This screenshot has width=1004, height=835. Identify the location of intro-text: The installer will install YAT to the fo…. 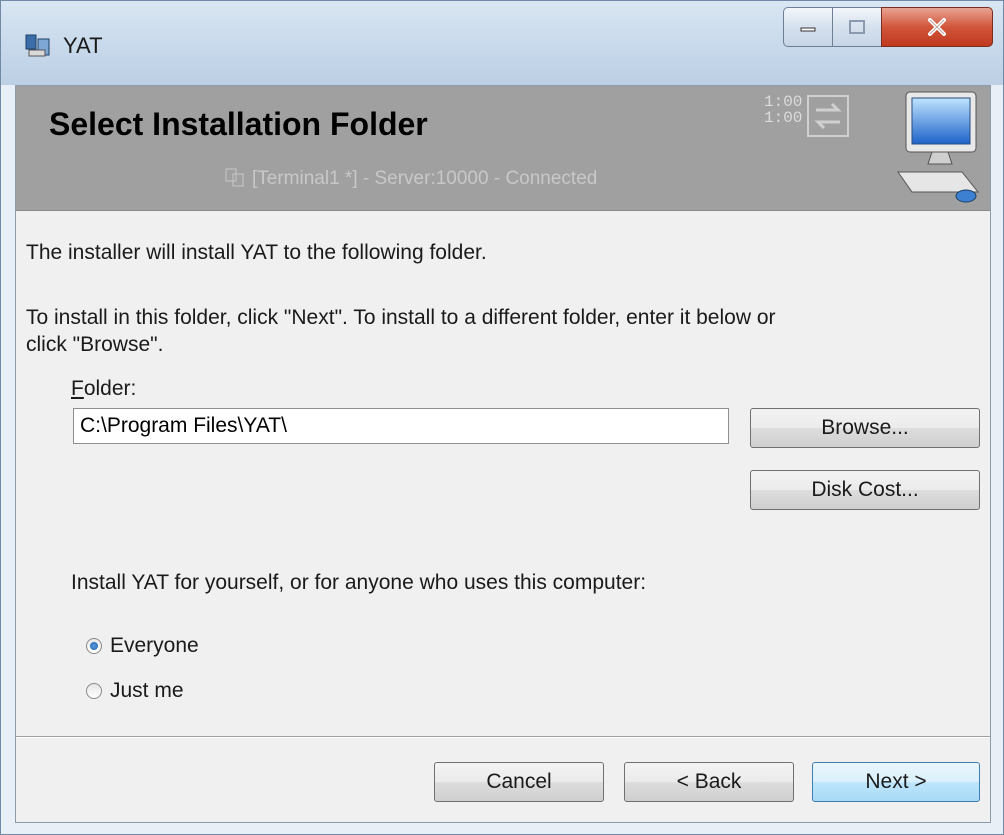
(256, 252).